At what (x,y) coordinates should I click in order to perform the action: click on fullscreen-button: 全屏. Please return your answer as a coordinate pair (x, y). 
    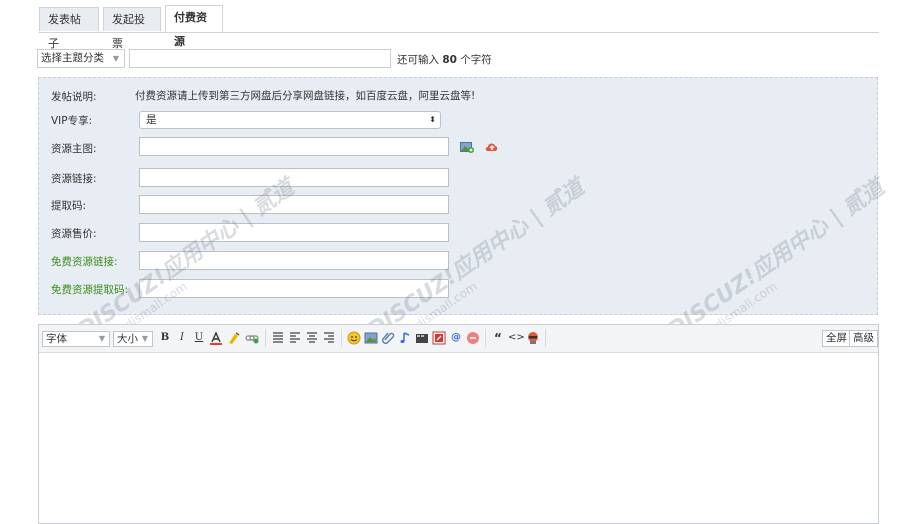
    Looking at the image, I should click on (836, 338).